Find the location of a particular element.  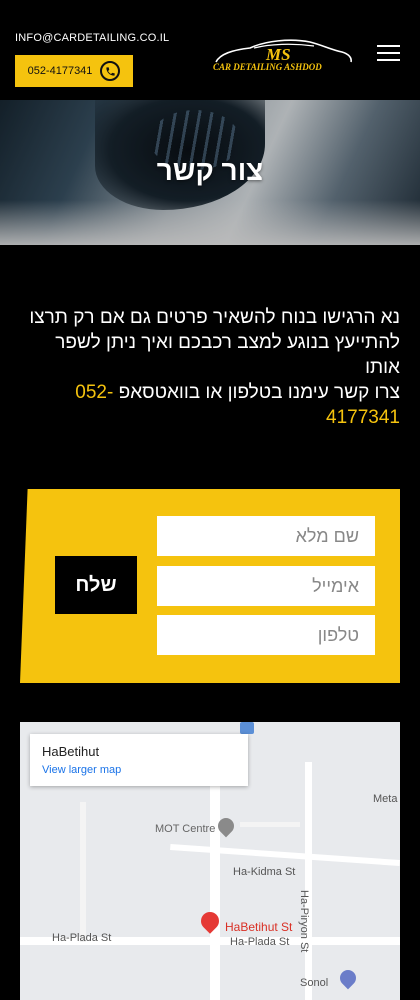

email-link: INFO@CARDETAILING.CO.IL is located at coordinates (92, 38).